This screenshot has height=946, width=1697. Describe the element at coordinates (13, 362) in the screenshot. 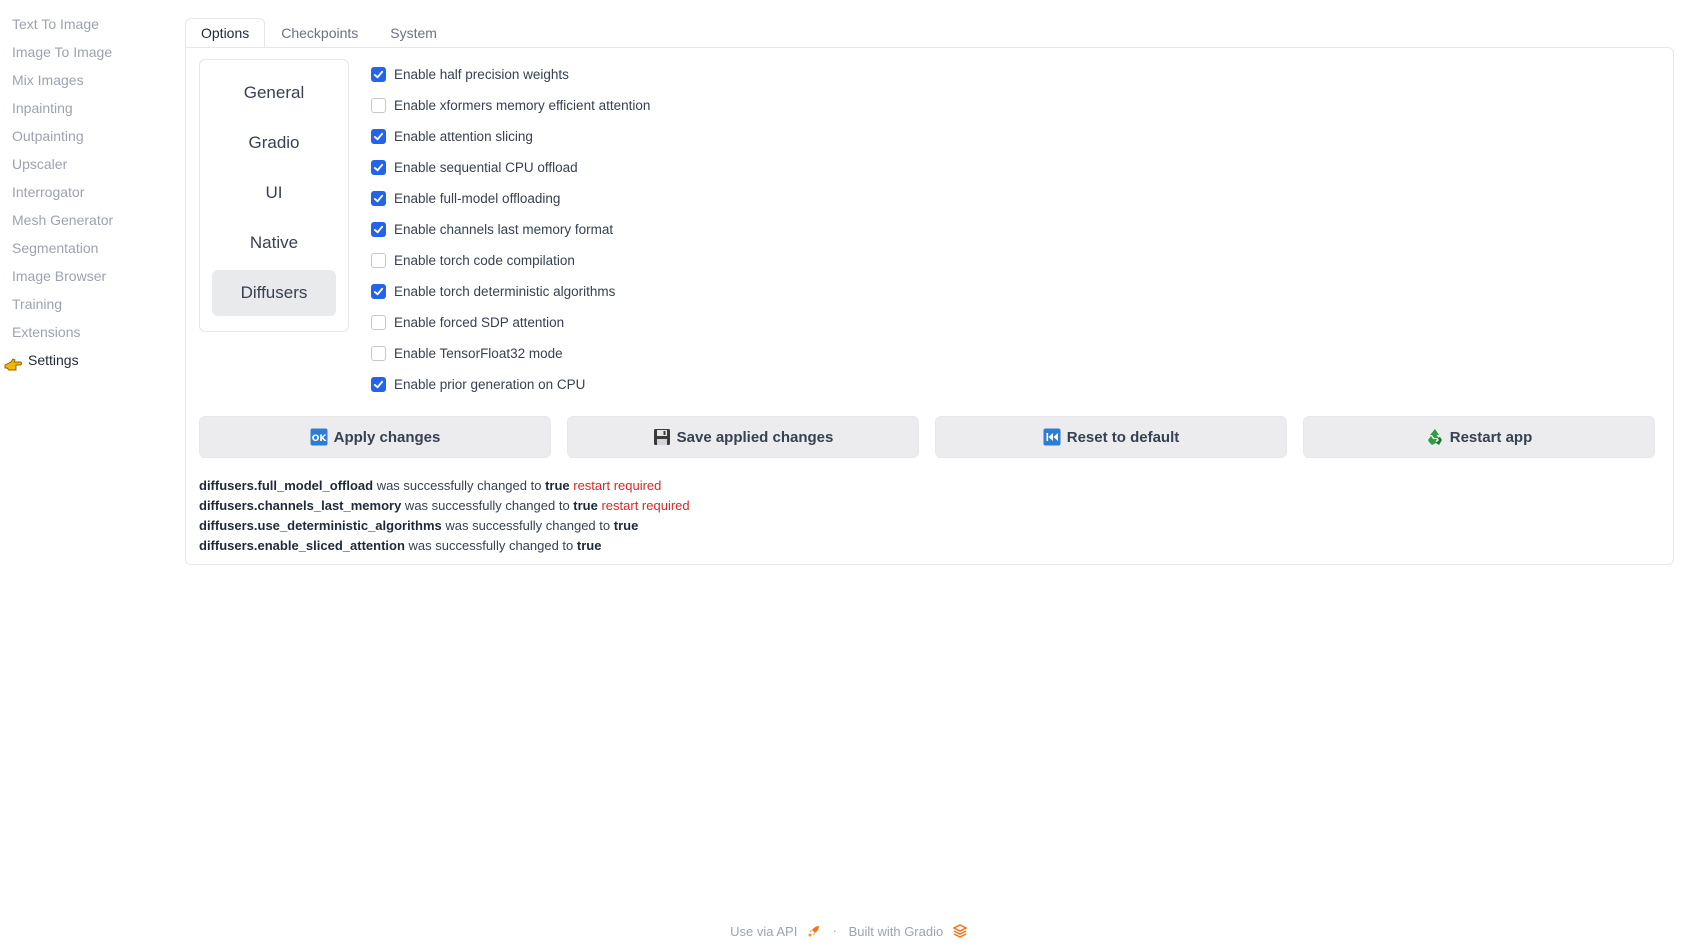

I see `pointing-hand-icon` at that location.